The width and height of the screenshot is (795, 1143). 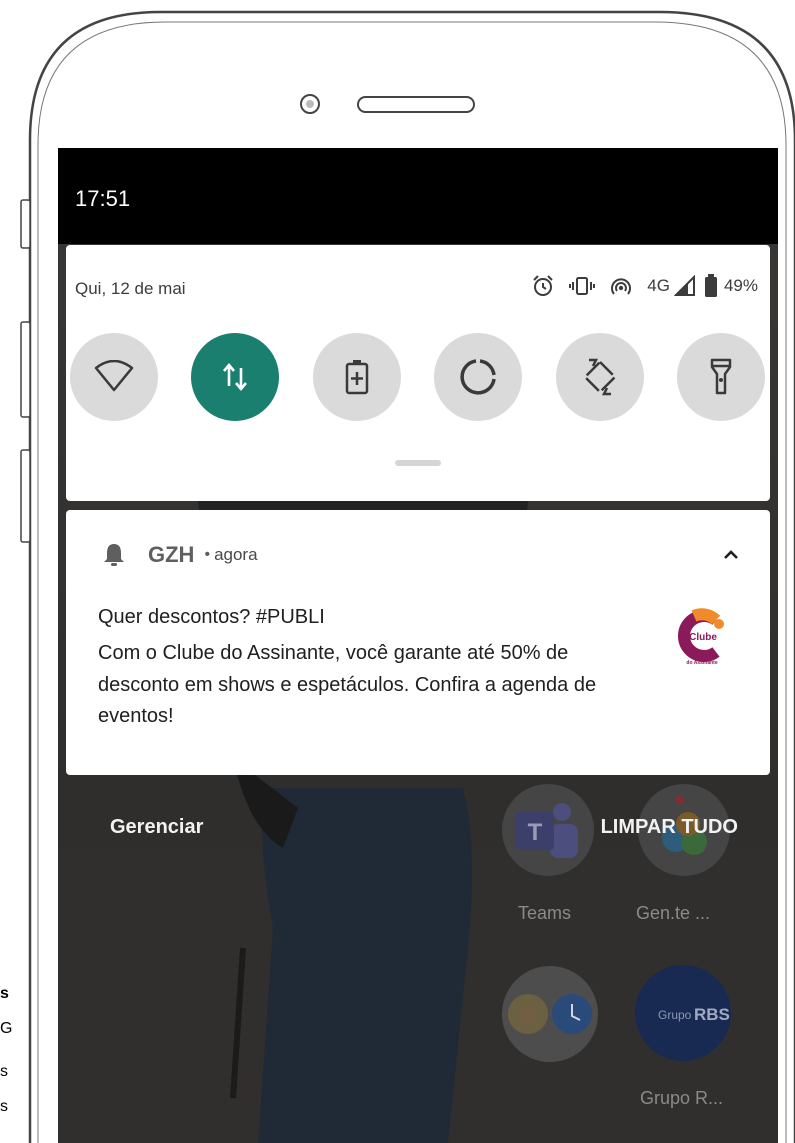 I want to click on bell-icon, so click(x=114, y=555).